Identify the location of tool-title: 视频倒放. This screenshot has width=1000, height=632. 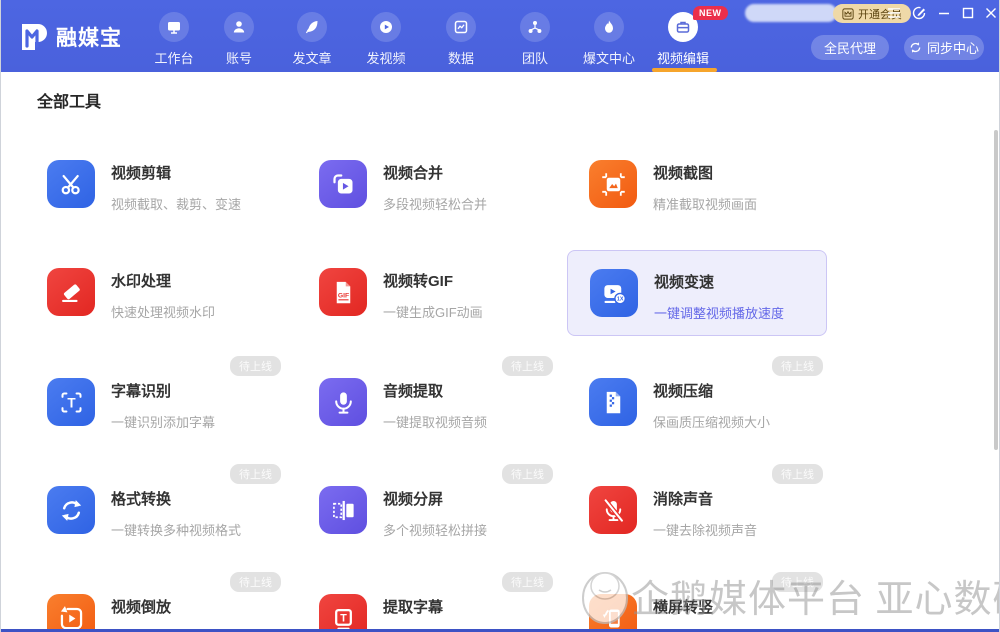
(141, 607).